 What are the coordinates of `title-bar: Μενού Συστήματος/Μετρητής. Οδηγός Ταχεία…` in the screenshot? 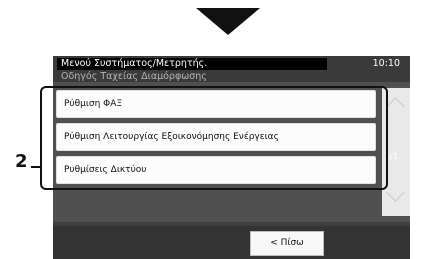 It's located at (231, 69).